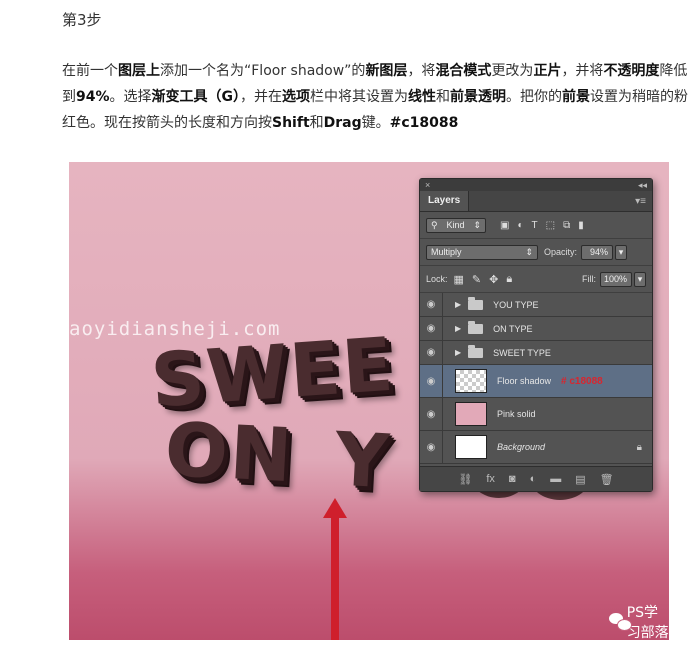  Describe the element at coordinates (335, 508) in the screenshot. I see `arrow-up-icon` at that location.